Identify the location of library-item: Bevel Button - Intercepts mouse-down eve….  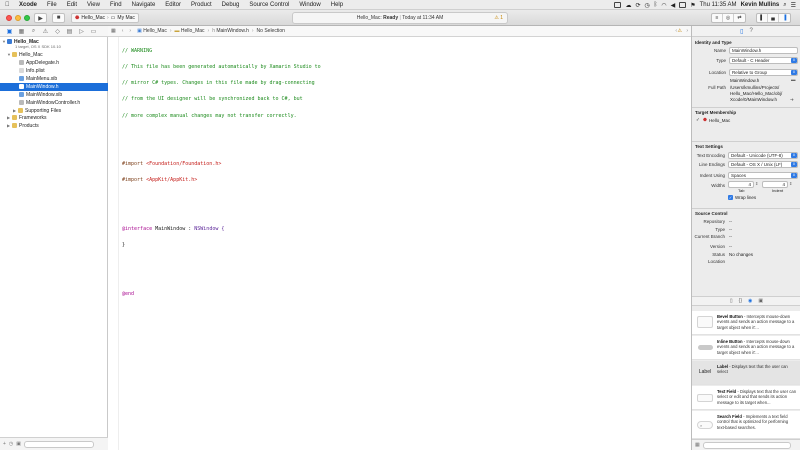
(746, 323).